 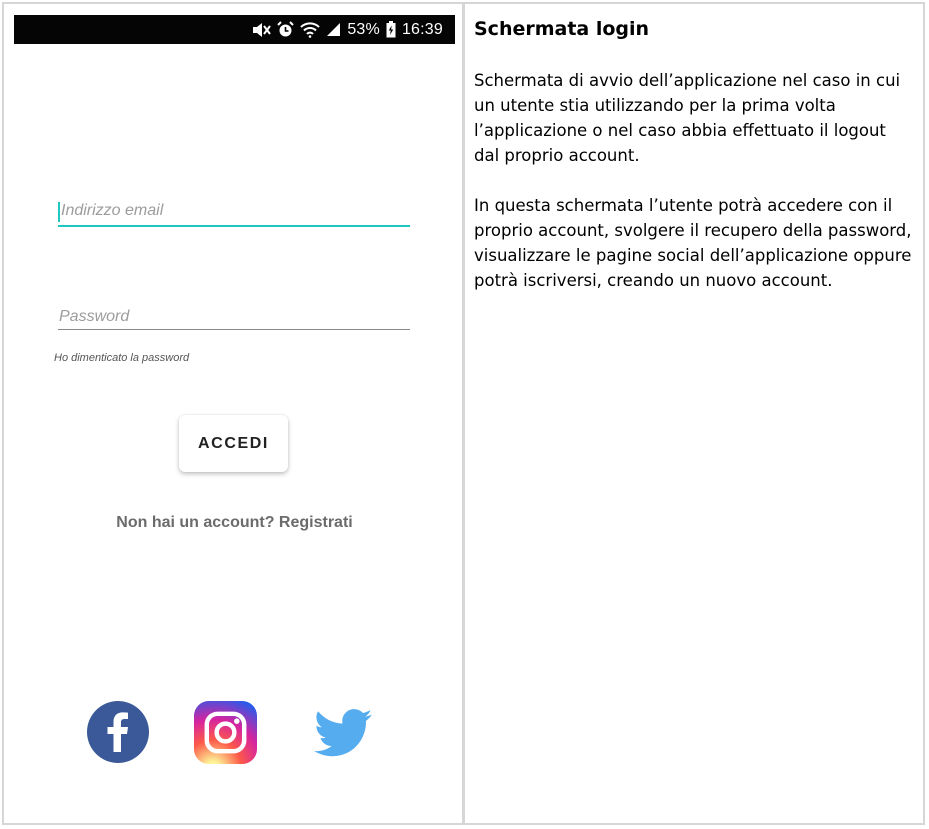 I want to click on mute-icon, so click(x=261, y=30).